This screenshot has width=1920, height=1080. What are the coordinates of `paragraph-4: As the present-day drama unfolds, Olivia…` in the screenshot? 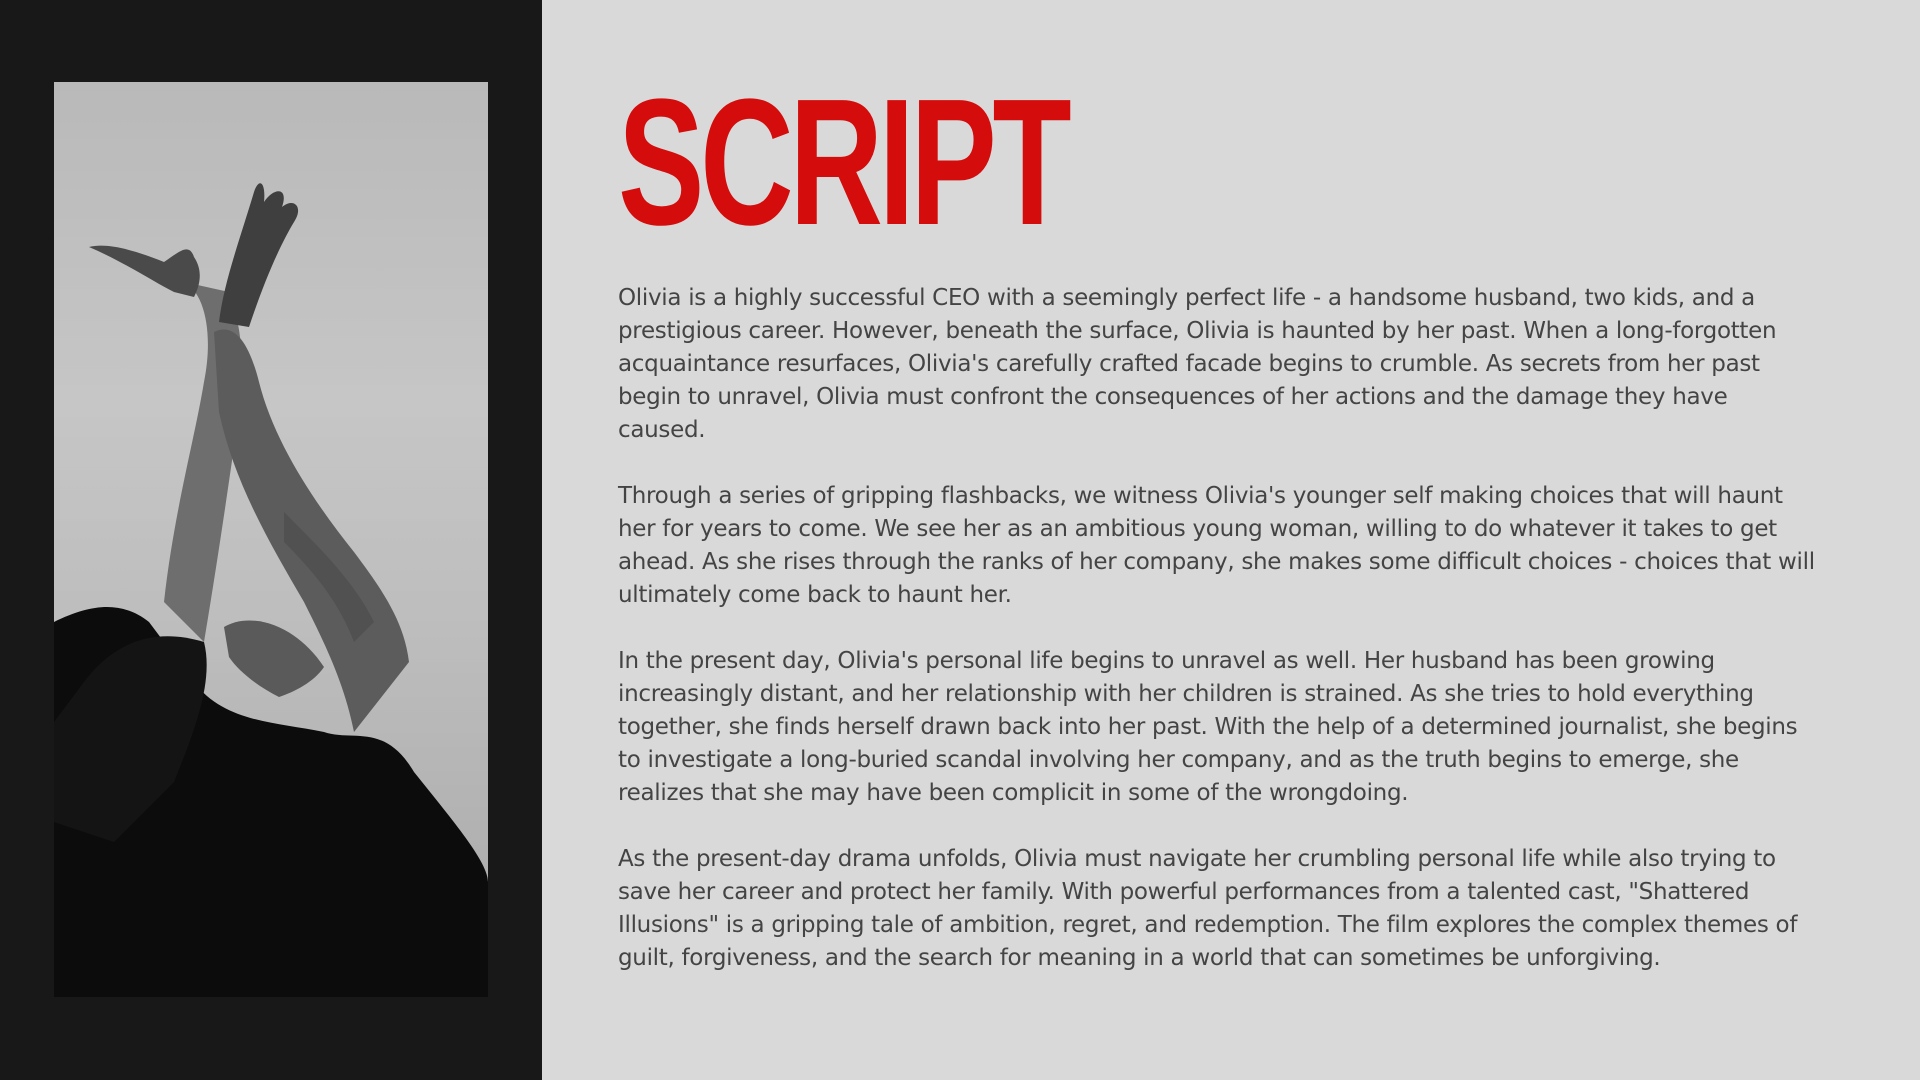 It's located at (1208, 908).